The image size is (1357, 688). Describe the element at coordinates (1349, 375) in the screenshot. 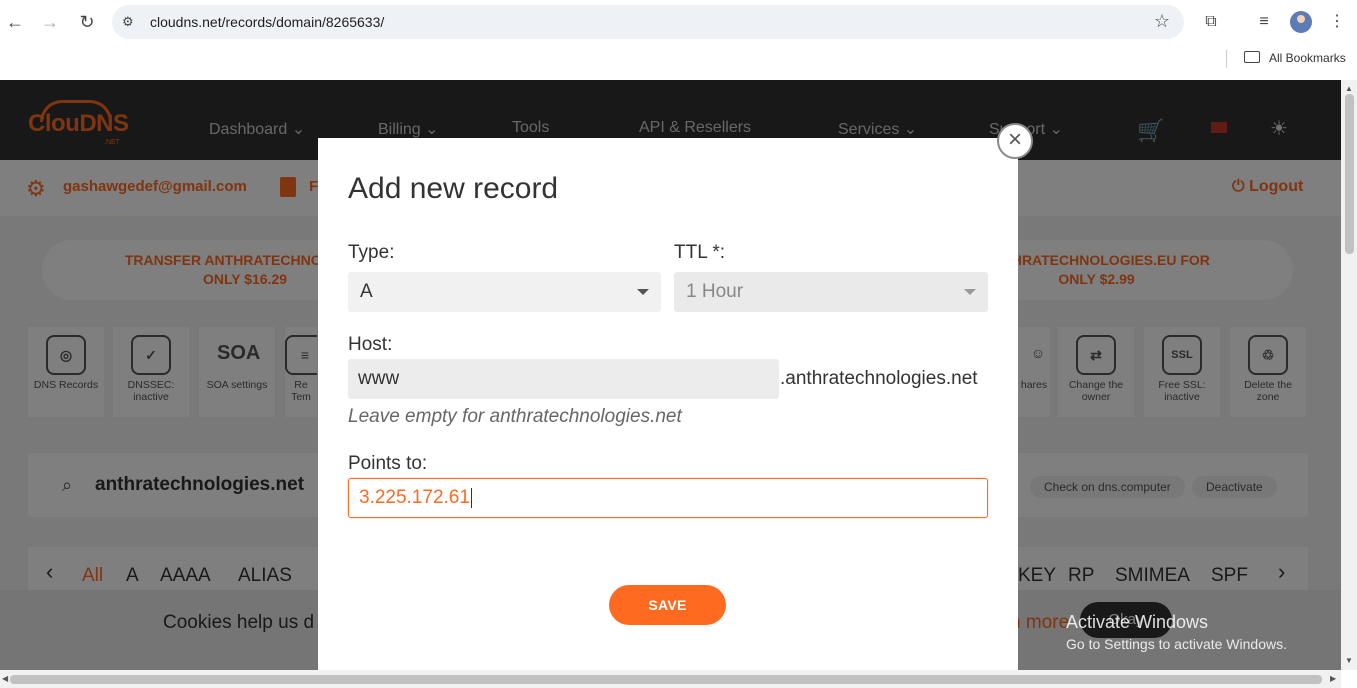

I see `vertical-scrollbar: ▲ ▼` at that location.